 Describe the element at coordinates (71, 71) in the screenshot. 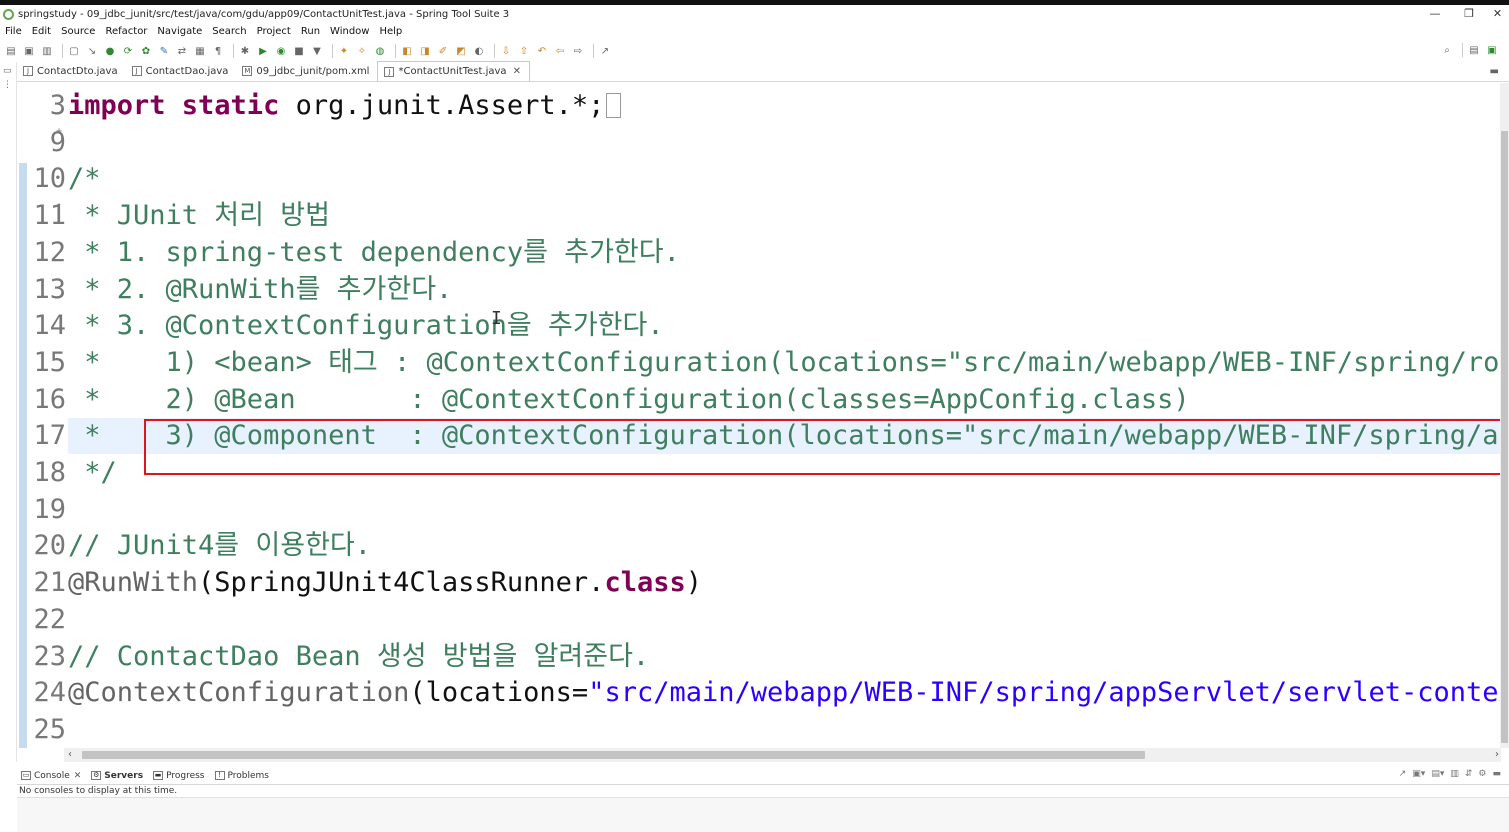

I see `tab-contactdto: J ContactDto.java` at that location.